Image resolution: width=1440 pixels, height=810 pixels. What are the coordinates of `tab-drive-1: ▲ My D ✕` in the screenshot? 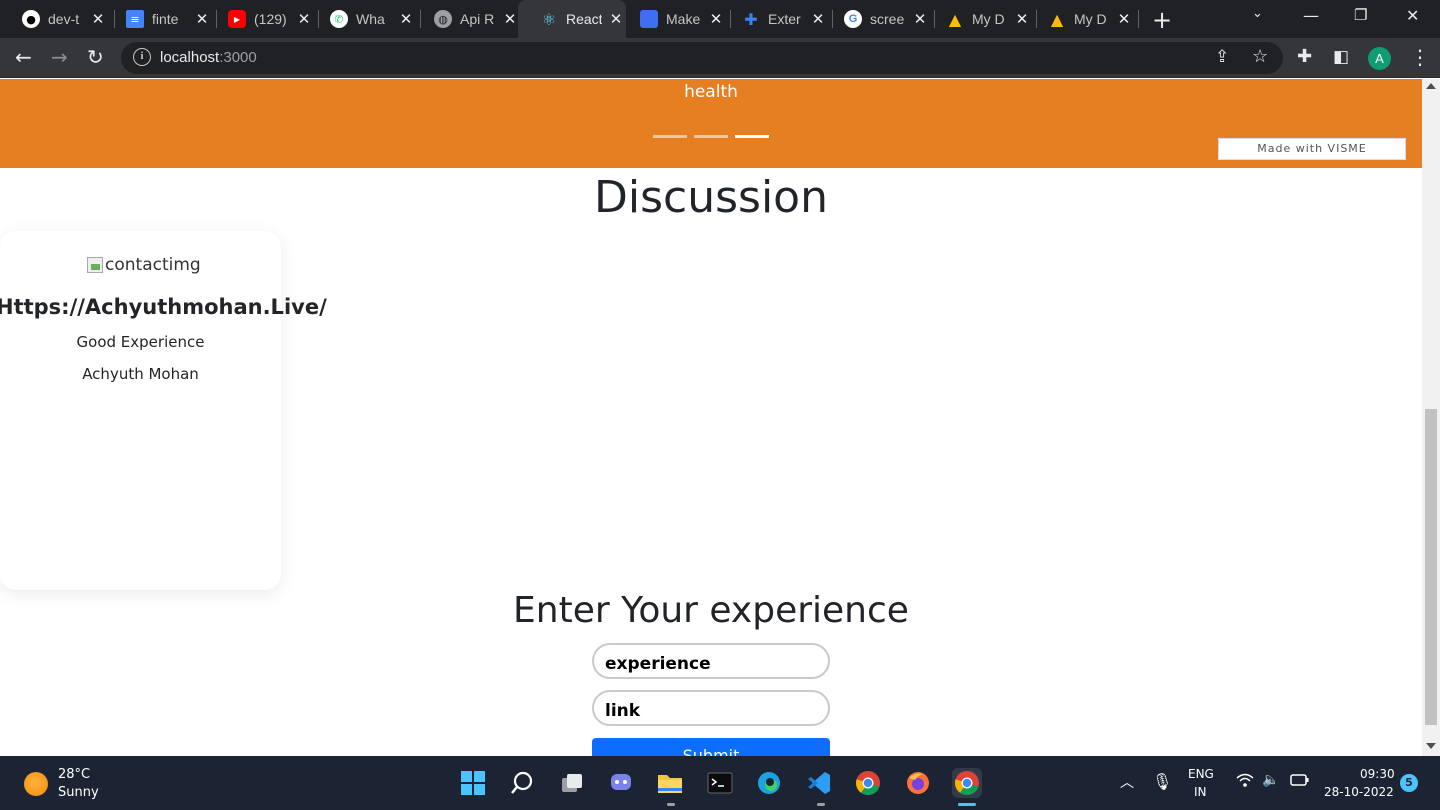 It's located at (979, 19).